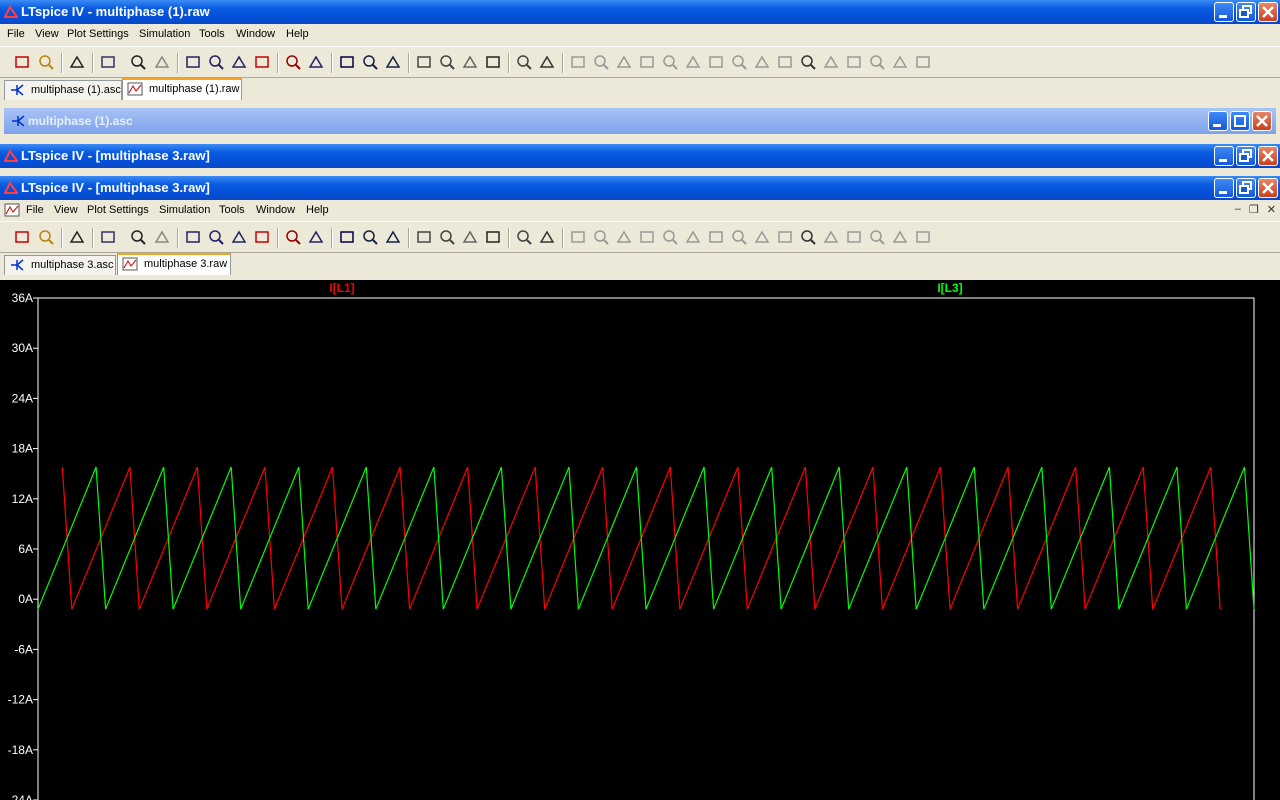 The height and width of the screenshot is (800, 1280). Describe the element at coordinates (808, 237) in the screenshot. I see `undo-icon` at that location.